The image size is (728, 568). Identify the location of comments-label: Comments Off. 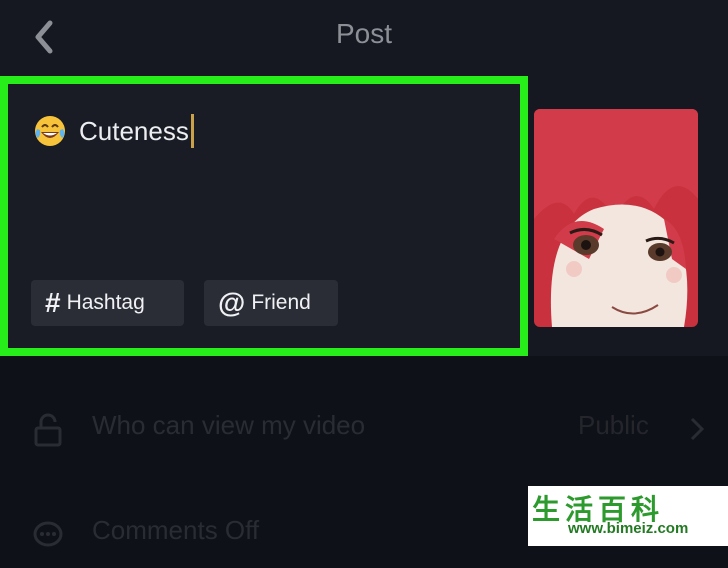
(176, 530).